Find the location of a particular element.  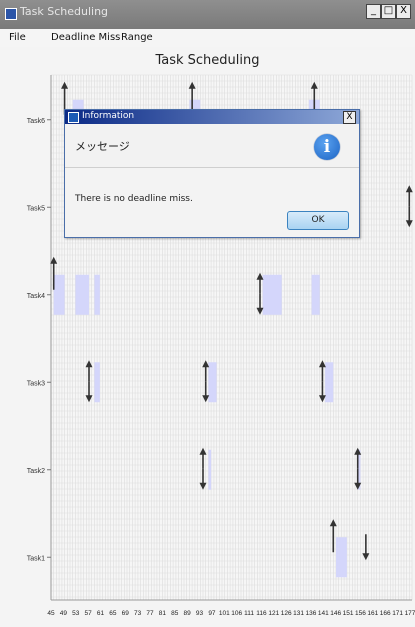

x-tick-label: 61 is located at coordinates (101, 613).